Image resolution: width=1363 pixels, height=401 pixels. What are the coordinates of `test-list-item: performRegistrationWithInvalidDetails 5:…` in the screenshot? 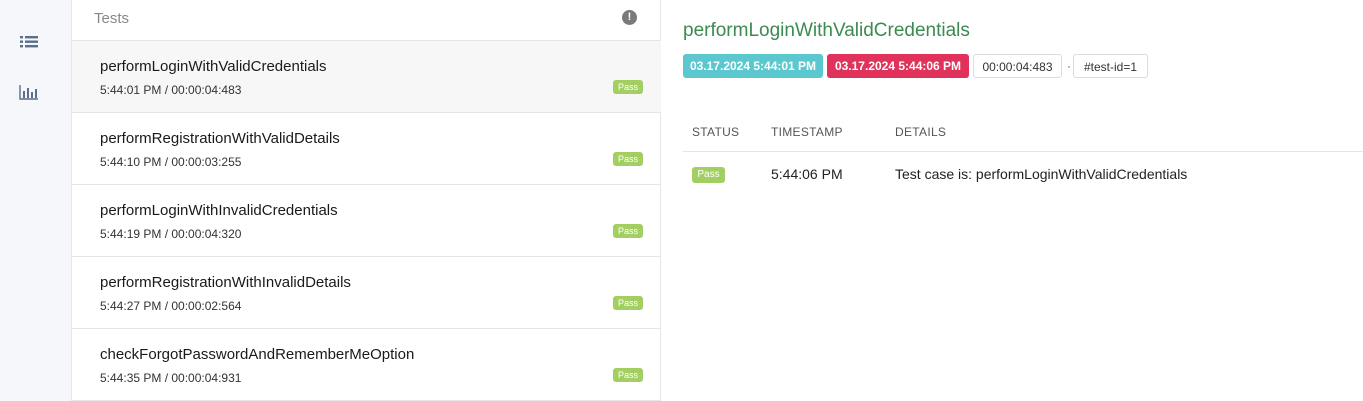 It's located at (366, 293).